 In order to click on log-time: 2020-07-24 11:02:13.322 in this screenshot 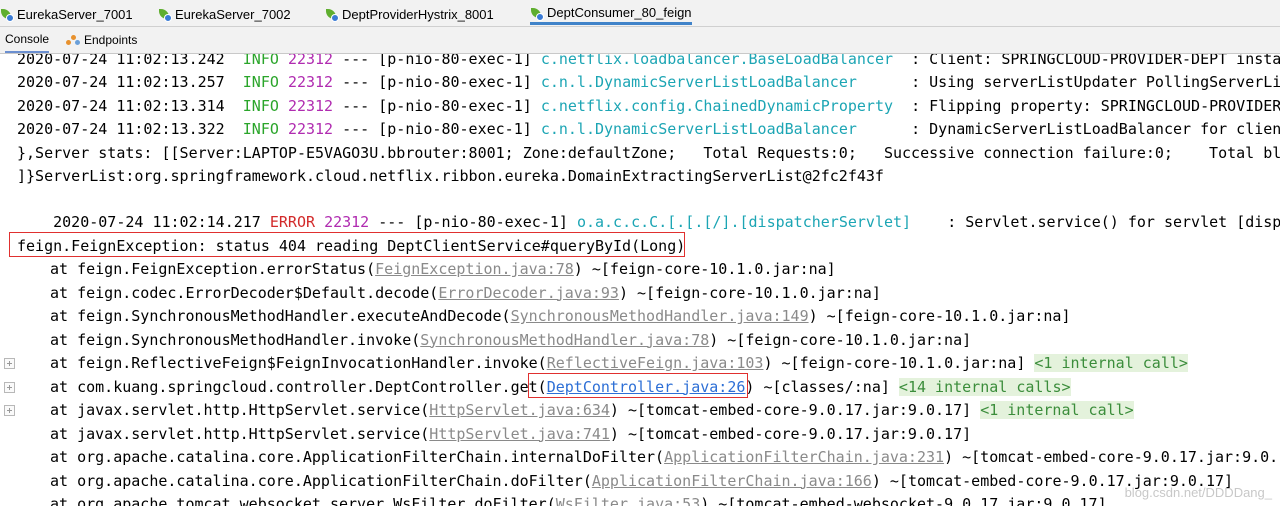, I will do `click(121, 129)`.